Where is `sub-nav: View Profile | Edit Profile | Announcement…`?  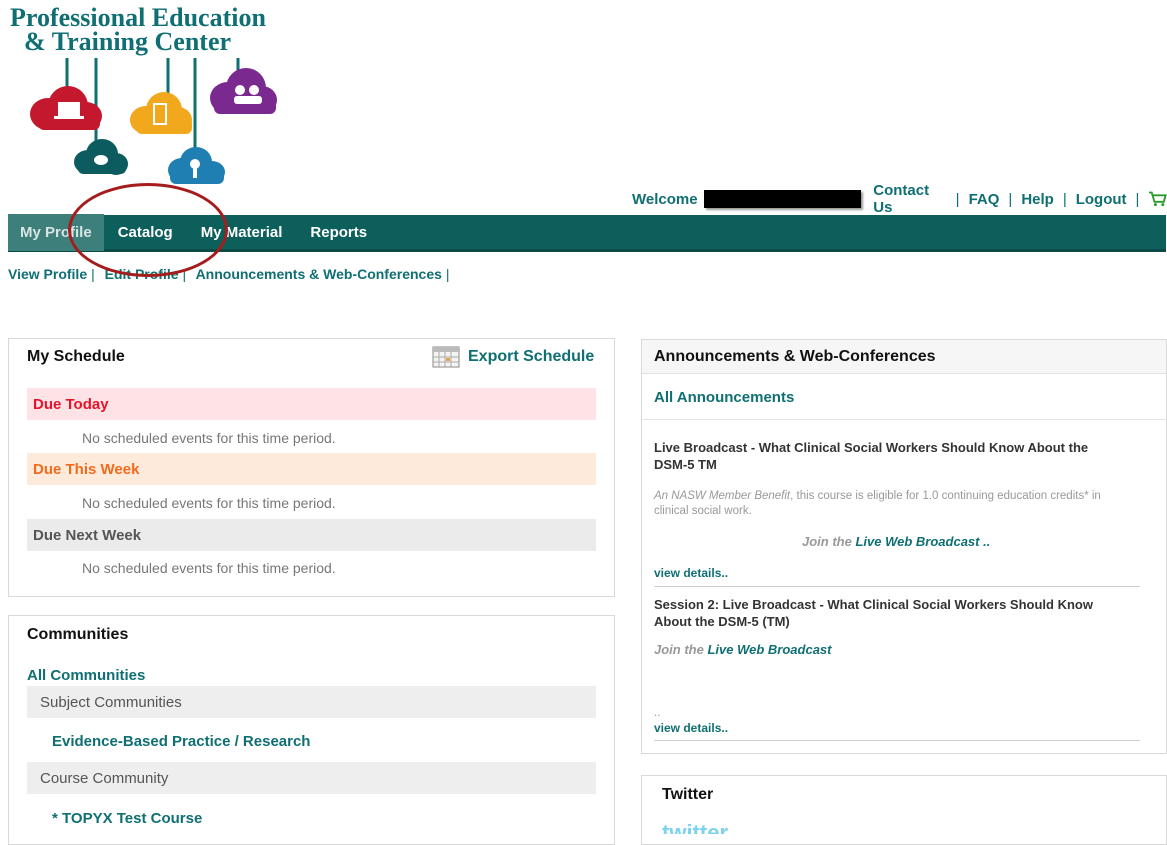 sub-nav: View Profile | Edit Profile | Announcement… is located at coordinates (229, 274).